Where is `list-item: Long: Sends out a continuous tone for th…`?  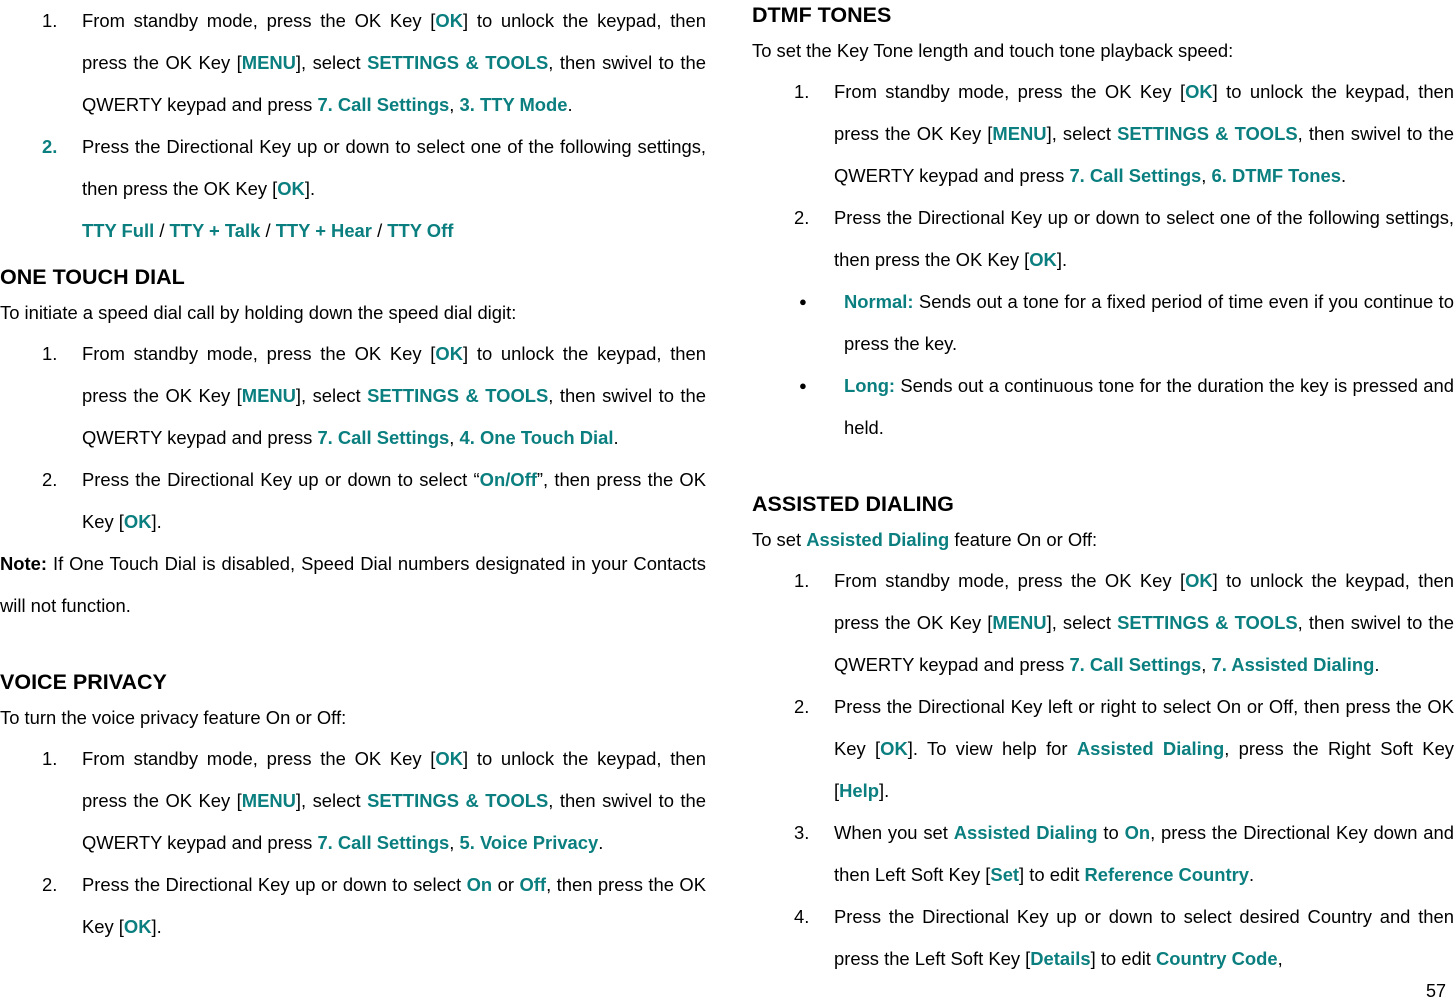 list-item: Long: Sends out a continuous tone for th… is located at coordinates (1124, 407).